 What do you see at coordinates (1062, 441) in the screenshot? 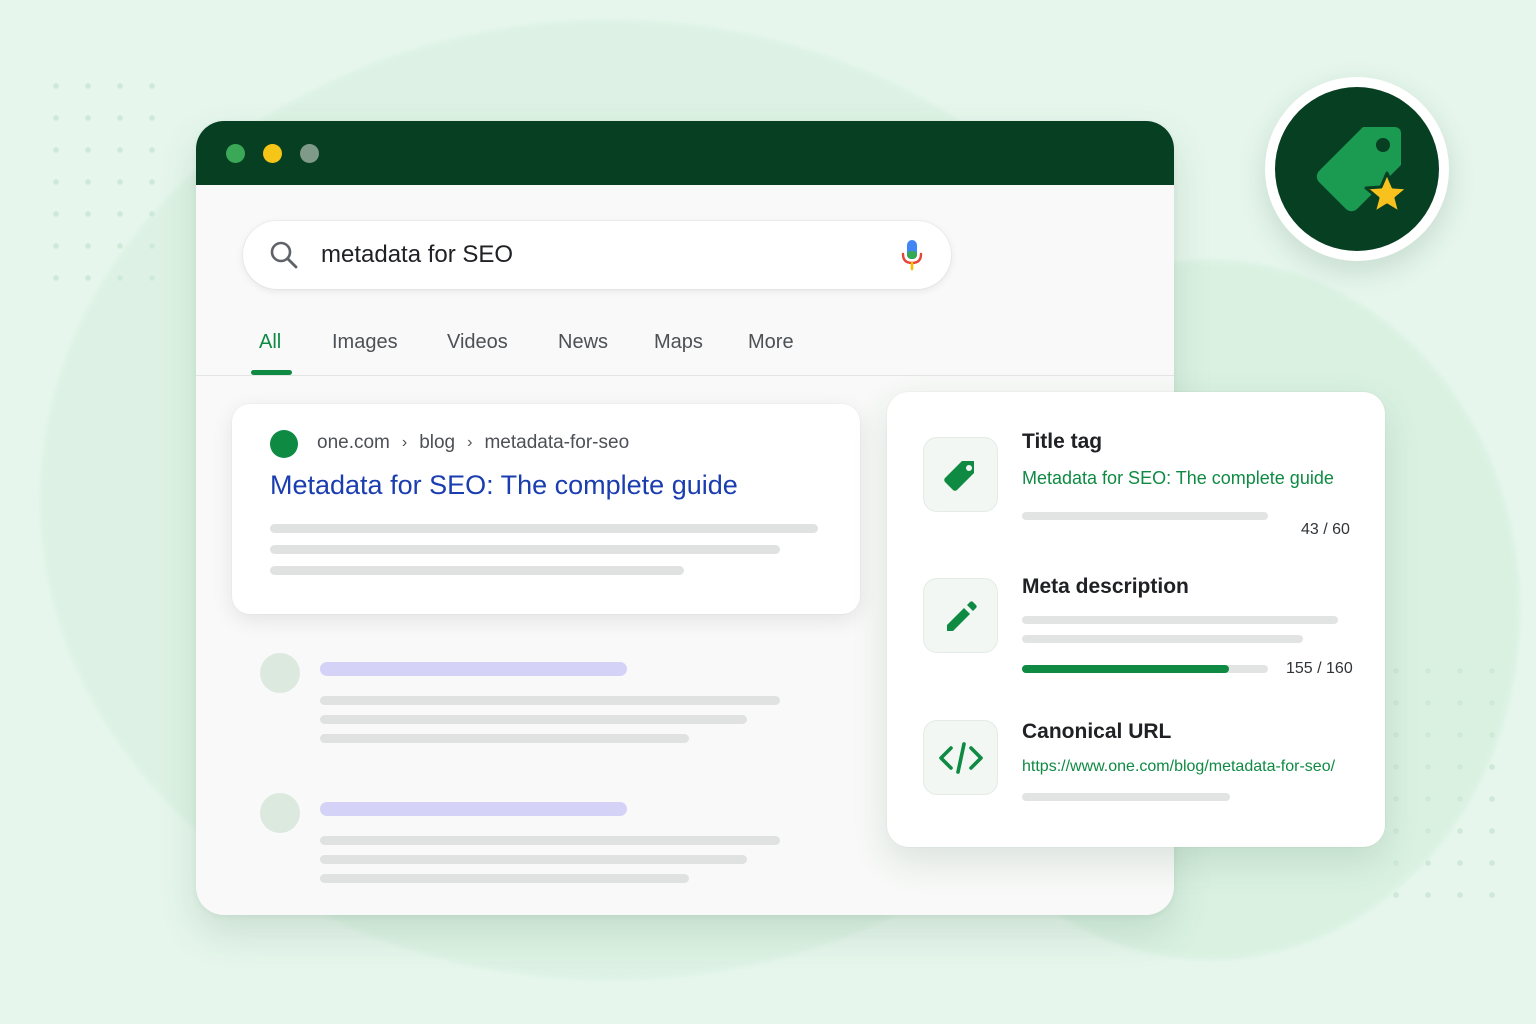
I see `title-tag-heading: Title tag` at bounding box center [1062, 441].